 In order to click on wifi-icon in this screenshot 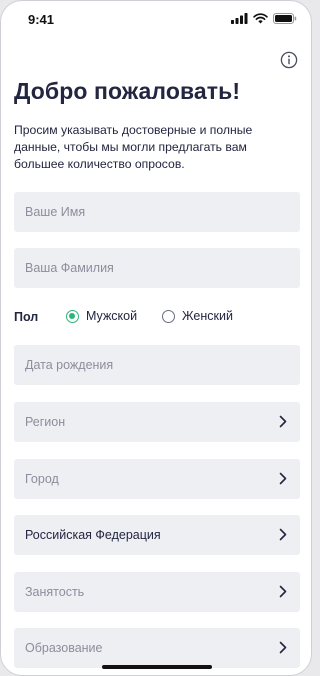, I will do `click(260, 18)`.